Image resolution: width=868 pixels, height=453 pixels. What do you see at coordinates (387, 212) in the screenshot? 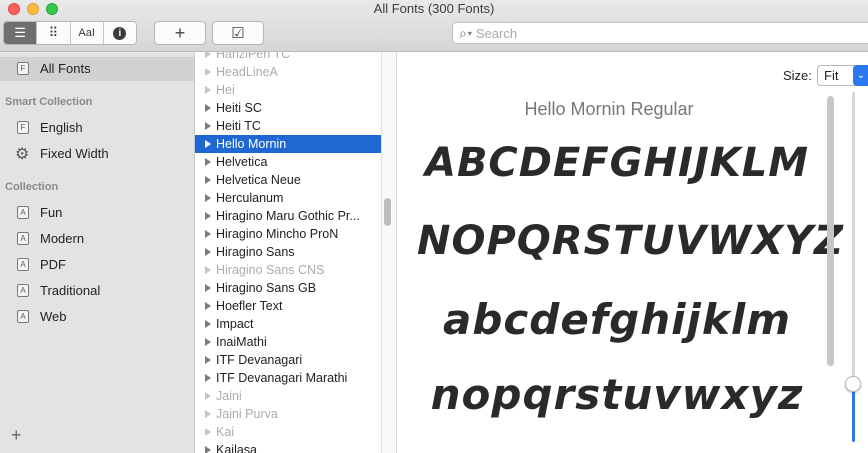
I see `font-list-scrollbar` at bounding box center [387, 212].